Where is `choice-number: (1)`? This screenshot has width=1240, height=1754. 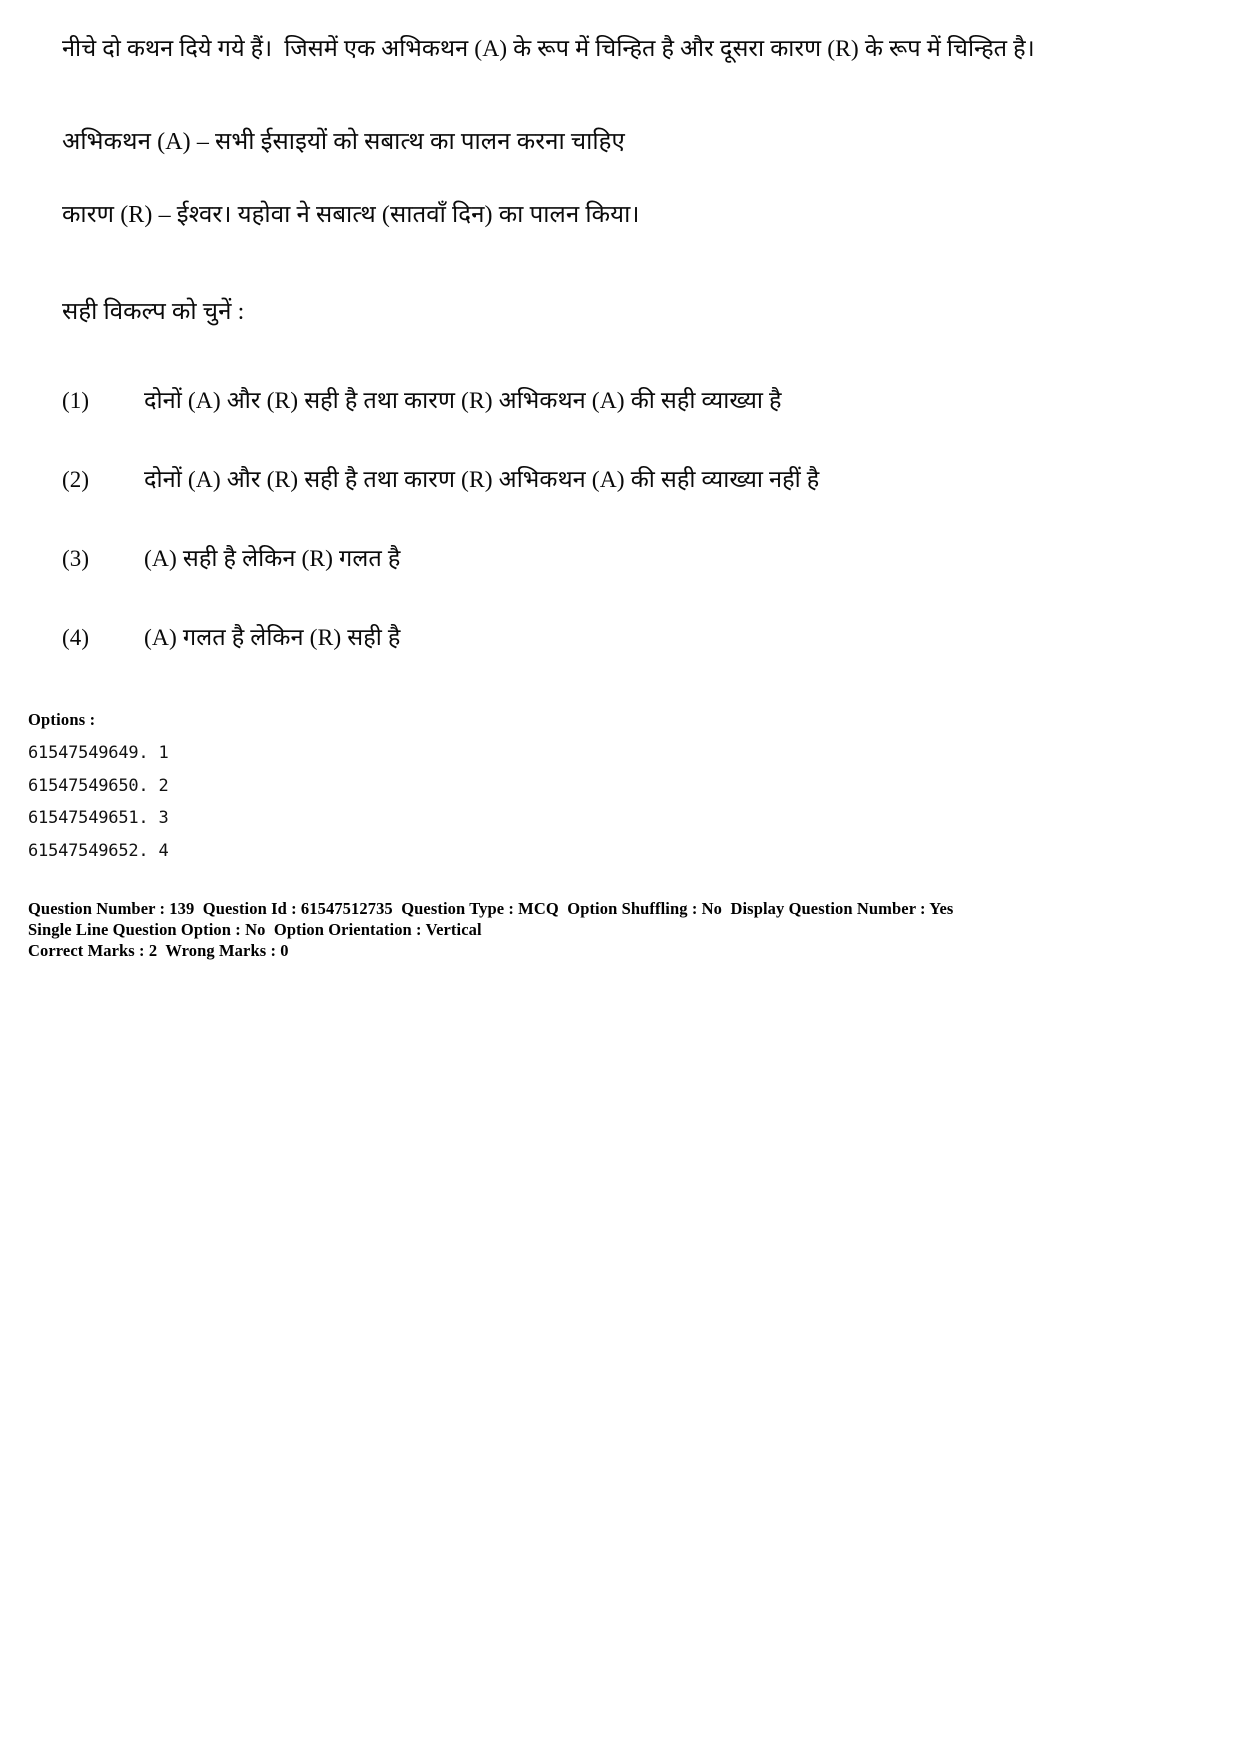 choice-number: (1) is located at coordinates (76, 400).